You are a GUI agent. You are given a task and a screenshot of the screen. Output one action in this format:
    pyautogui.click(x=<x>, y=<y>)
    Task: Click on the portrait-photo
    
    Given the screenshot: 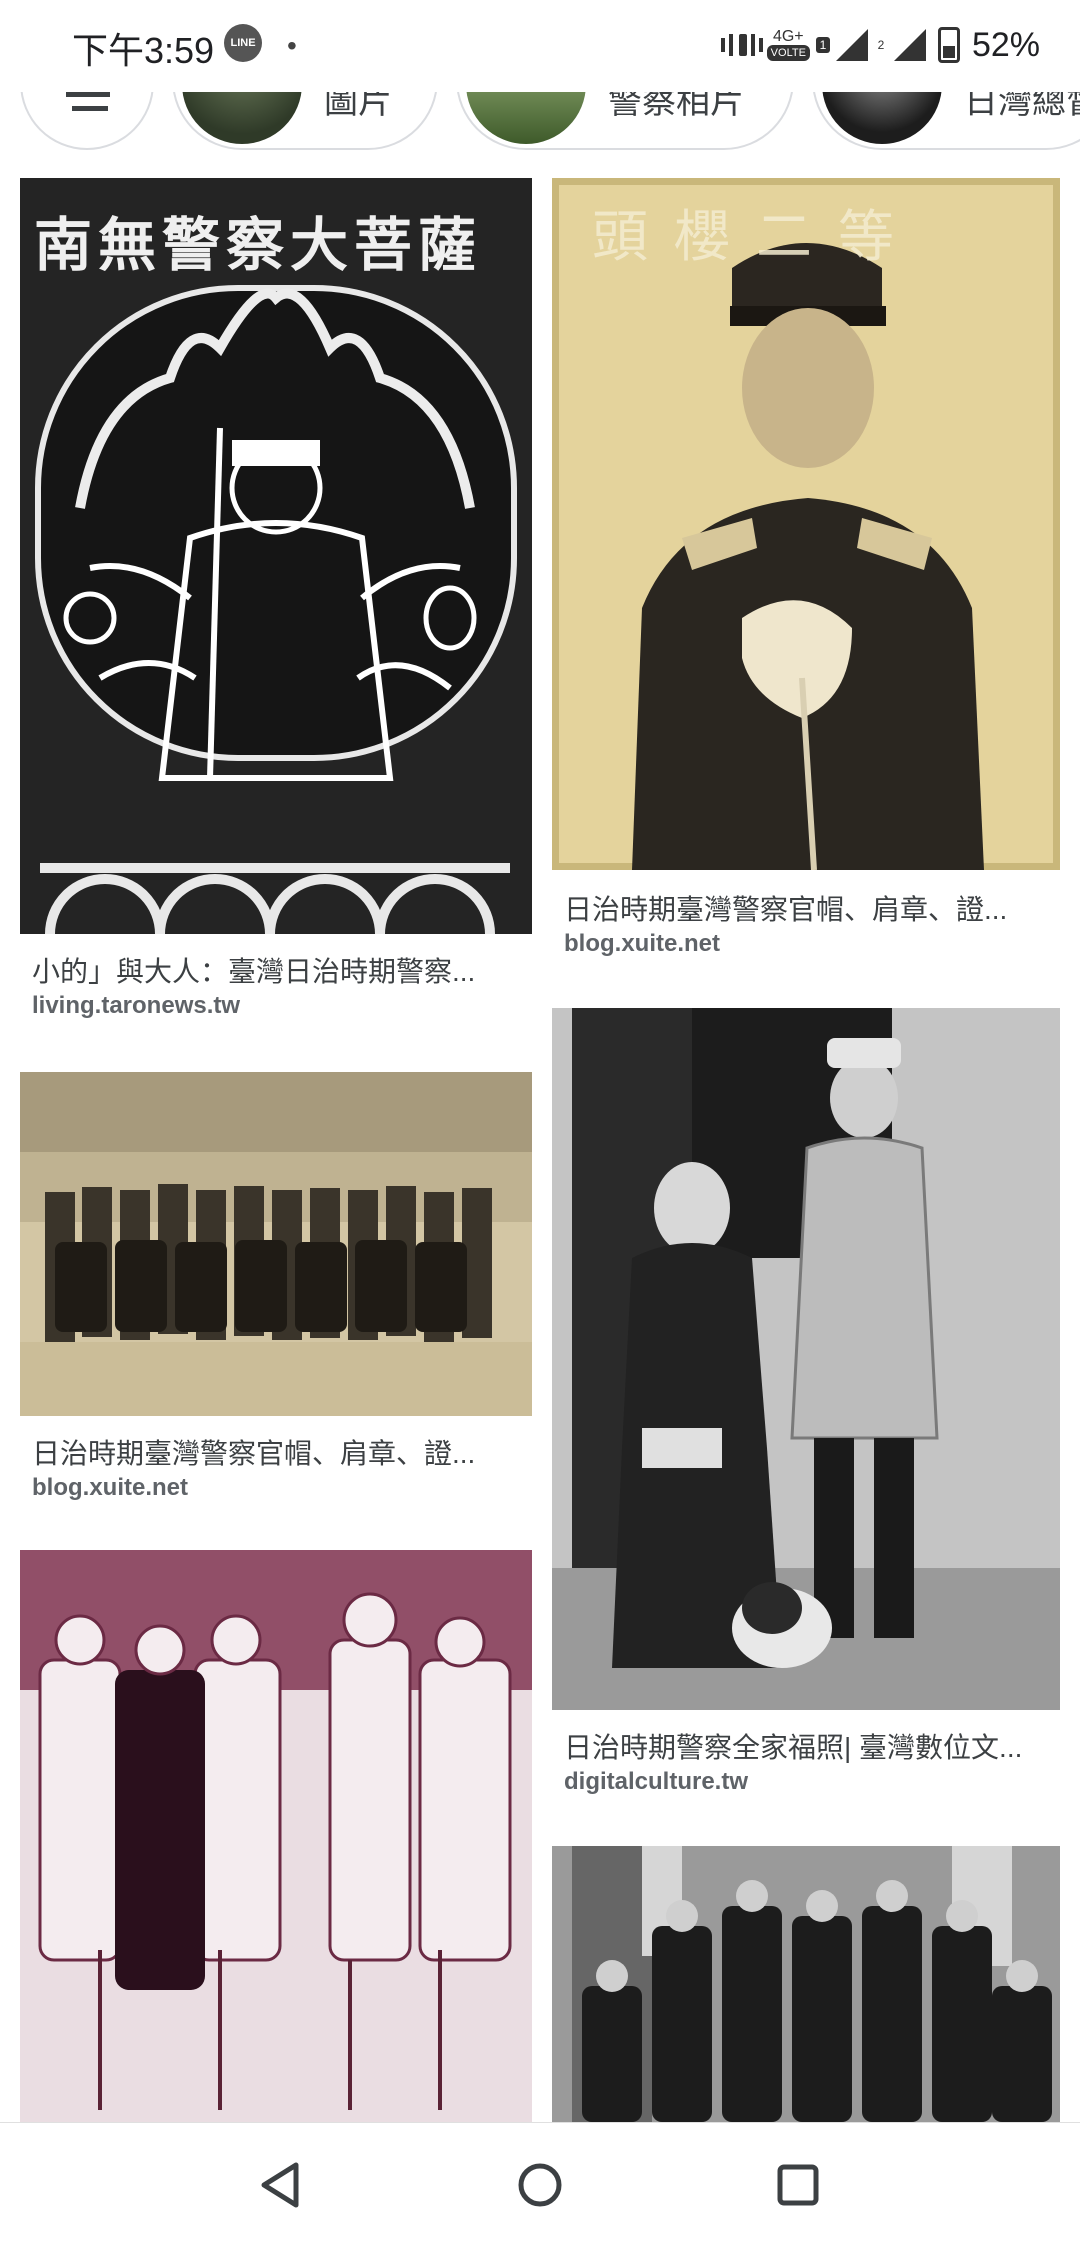 What is the action you would take?
    pyautogui.click(x=806, y=524)
    